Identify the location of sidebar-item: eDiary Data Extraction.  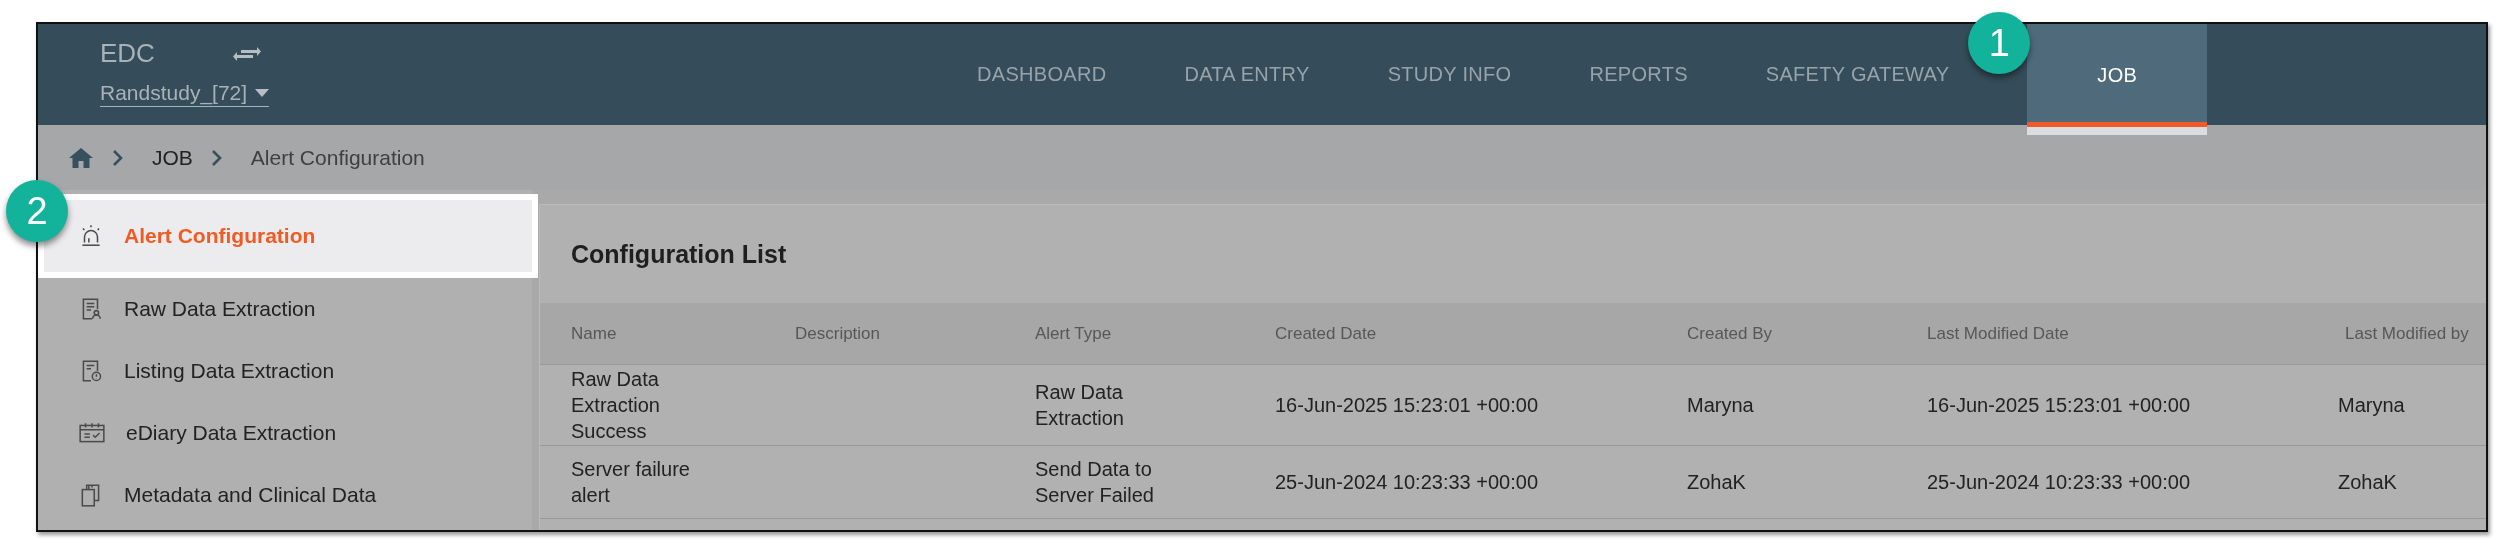
(285, 433).